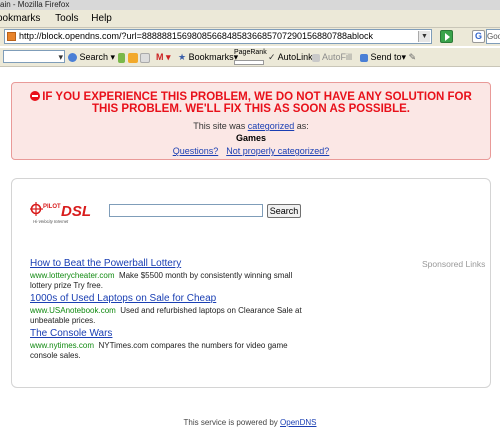  I want to click on window-title: ain - Mozilla Firefox, so click(35, 4).